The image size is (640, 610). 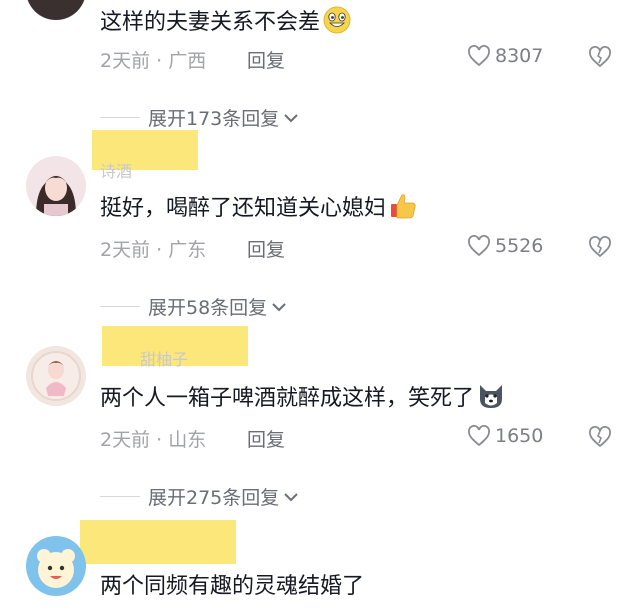 What do you see at coordinates (519, 436) in the screenshot?
I see `like-count: 1650` at bounding box center [519, 436].